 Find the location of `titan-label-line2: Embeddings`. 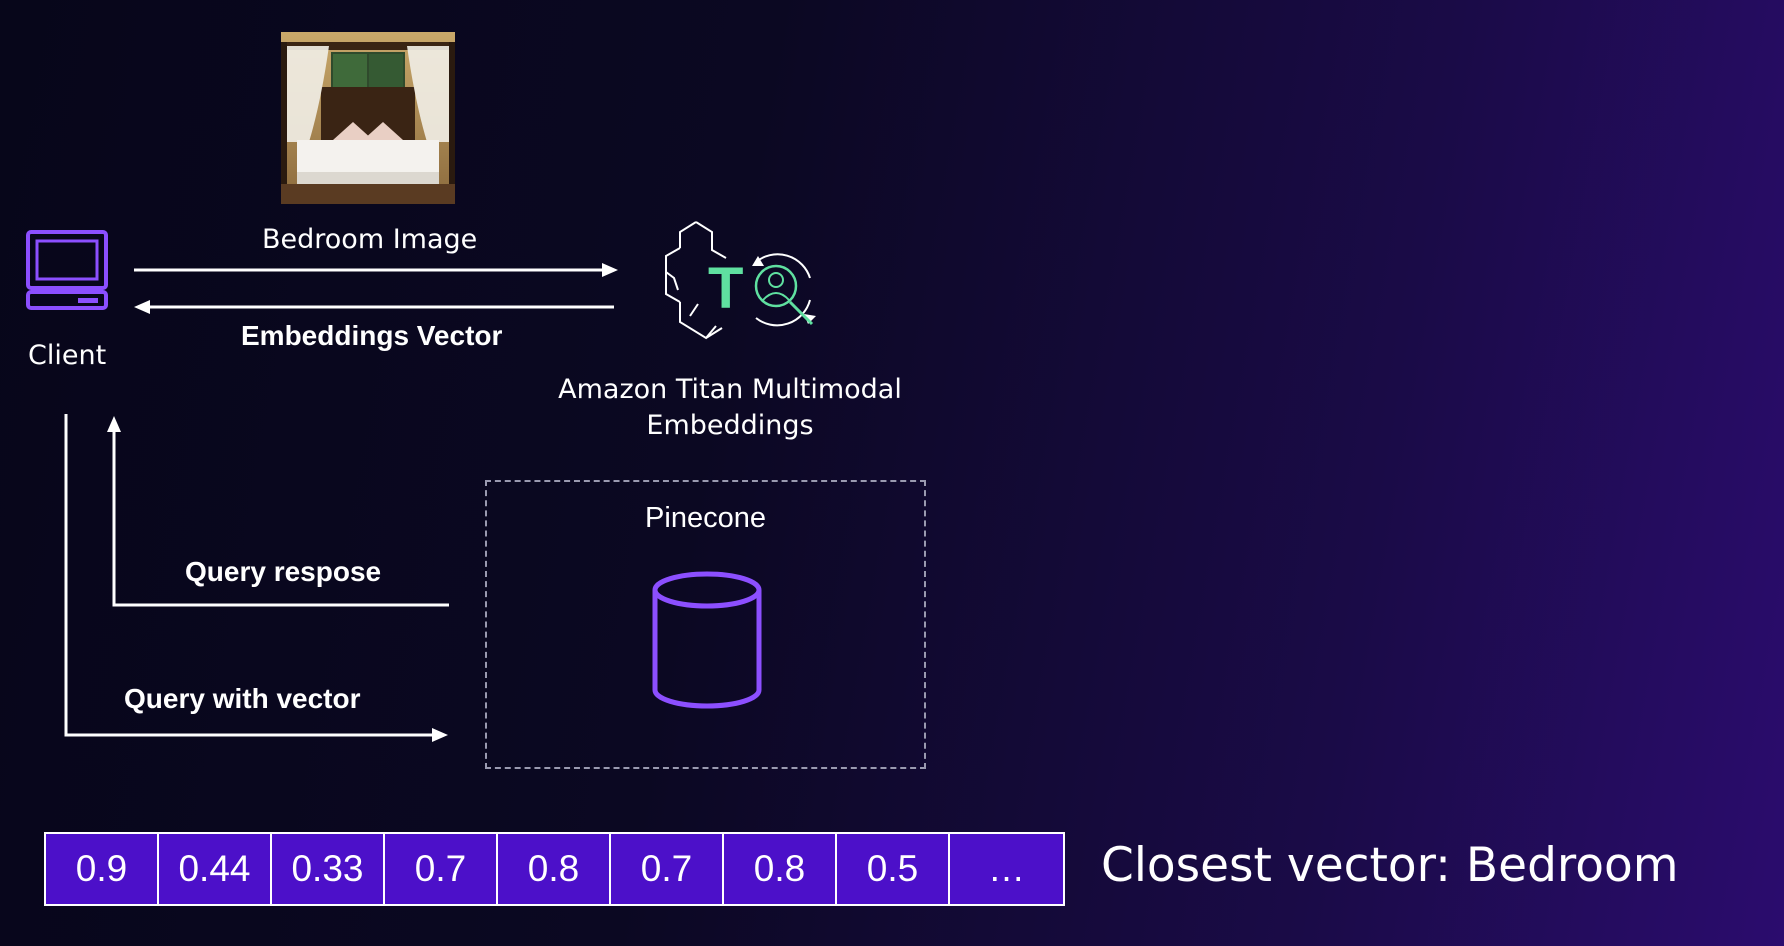

titan-label-line2: Embeddings is located at coordinates (730, 425).